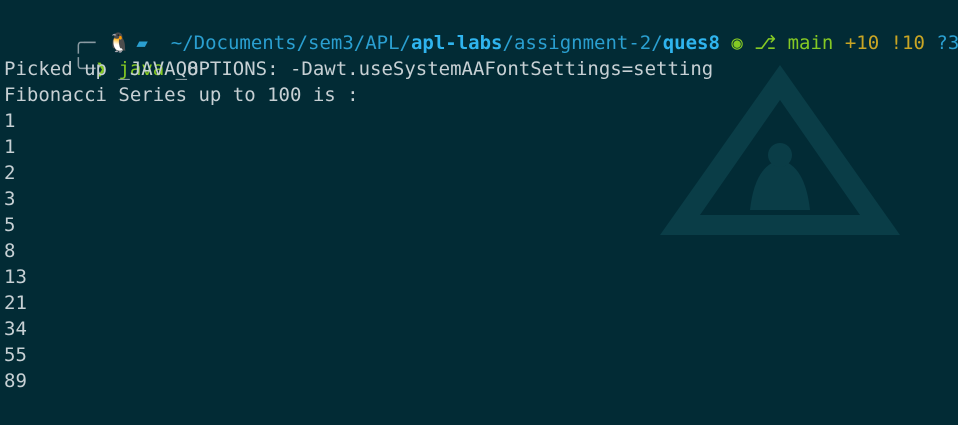 The width and height of the screenshot is (958, 425). I want to click on output-line: 2, so click(10, 173).